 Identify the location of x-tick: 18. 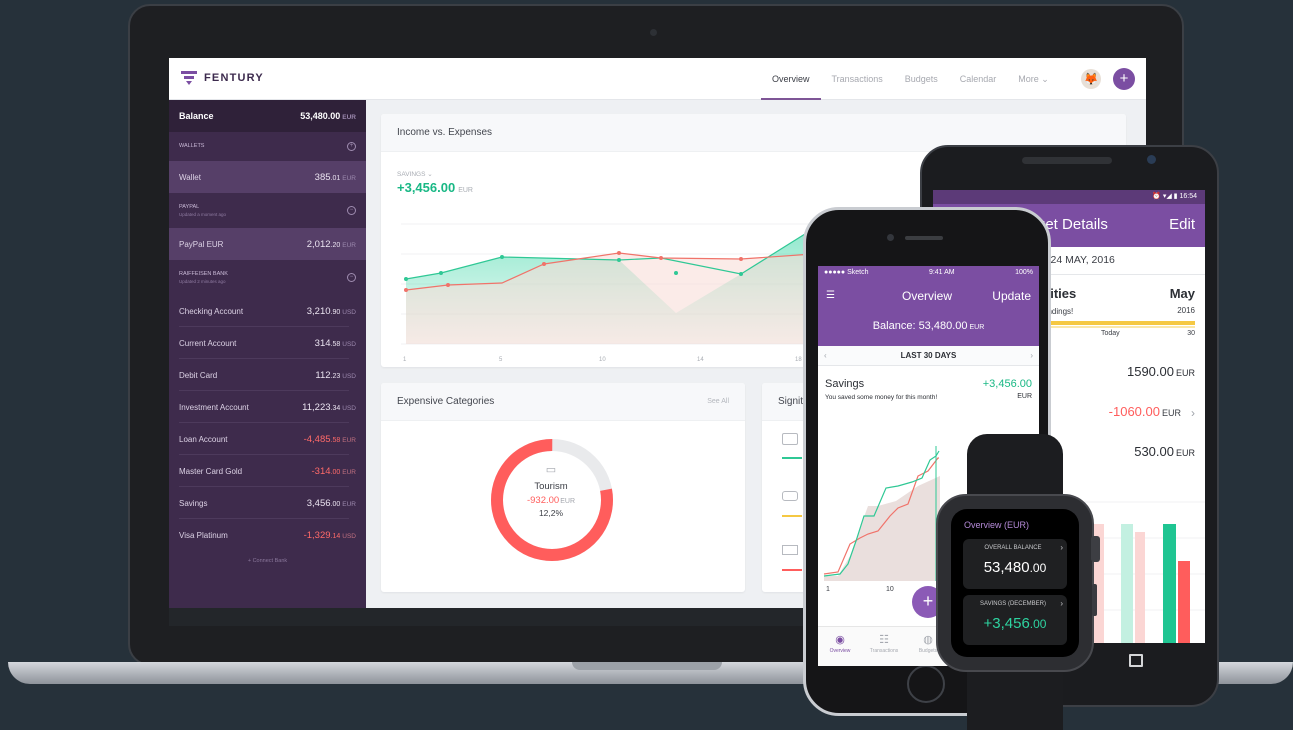
(798, 360).